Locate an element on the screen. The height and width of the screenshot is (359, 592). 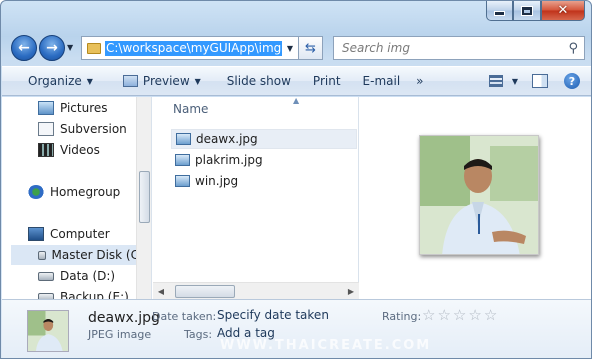
address-path: C:\workspace\myGUIApp\img is located at coordinates (194, 48).